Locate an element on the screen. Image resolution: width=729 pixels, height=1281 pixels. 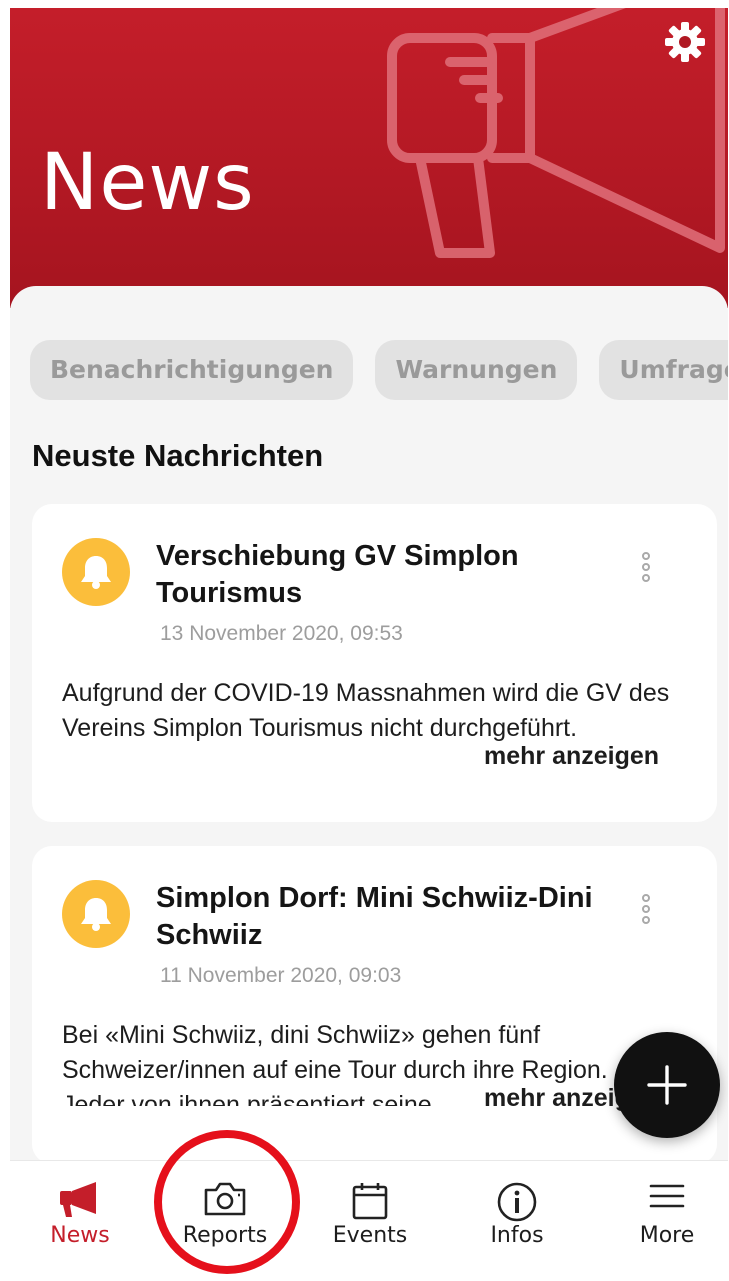
filter-chips: Benachrichtigungen Warnungen Umfragen is located at coordinates (379, 370).